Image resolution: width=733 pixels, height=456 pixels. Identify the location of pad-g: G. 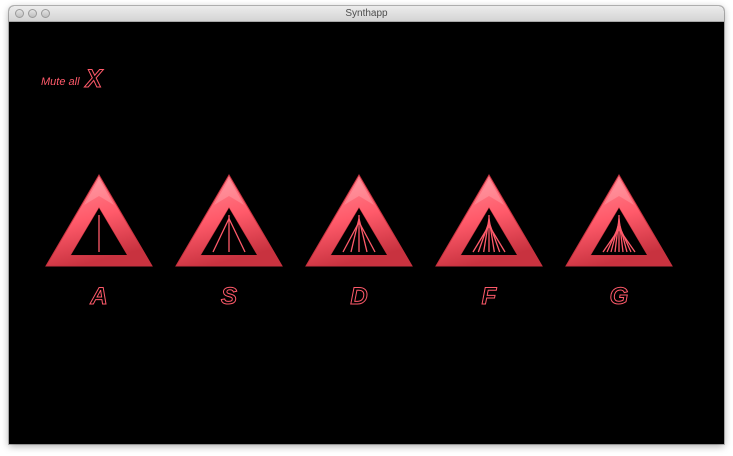
(619, 247).